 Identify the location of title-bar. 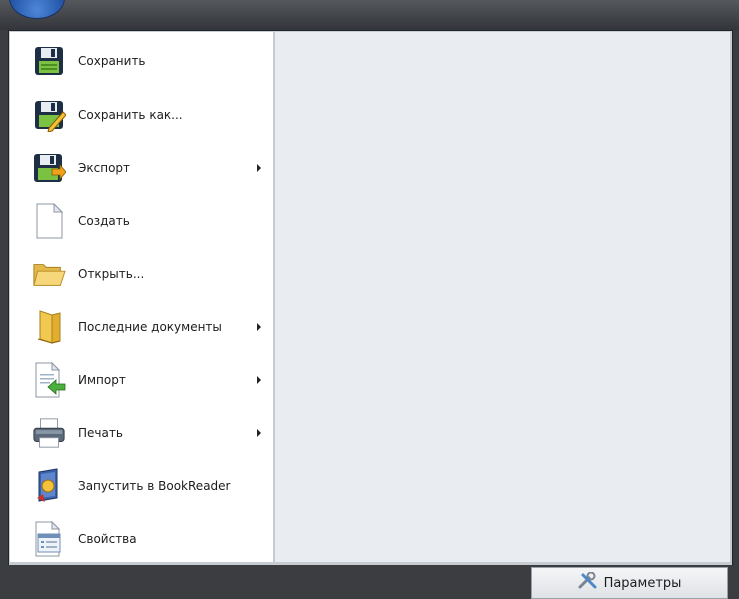
(369, 15).